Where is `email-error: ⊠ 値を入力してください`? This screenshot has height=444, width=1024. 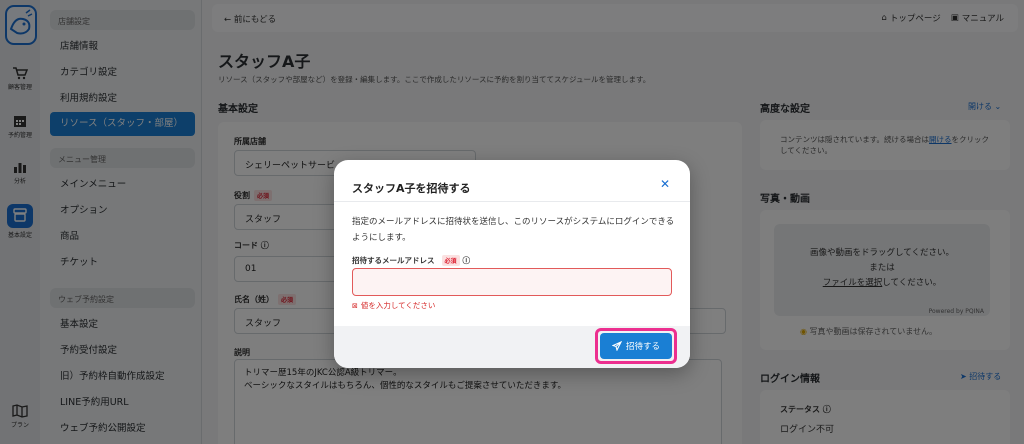
email-error: ⊠ 値を入力してください is located at coordinates (393, 305).